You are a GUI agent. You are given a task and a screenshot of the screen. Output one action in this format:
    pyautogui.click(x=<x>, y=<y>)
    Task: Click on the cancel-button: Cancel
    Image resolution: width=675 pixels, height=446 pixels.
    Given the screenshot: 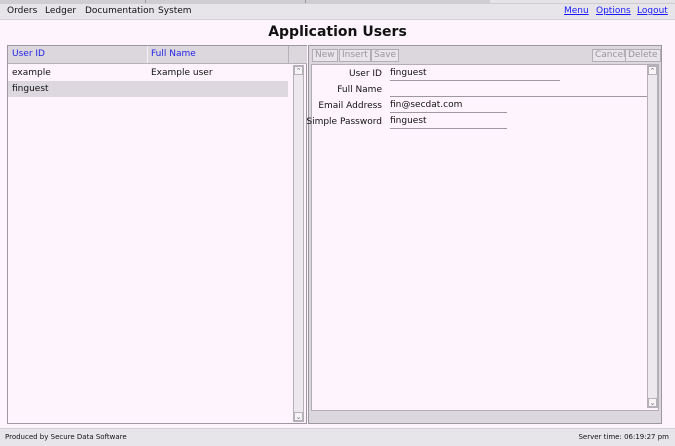 What is the action you would take?
    pyautogui.click(x=610, y=55)
    